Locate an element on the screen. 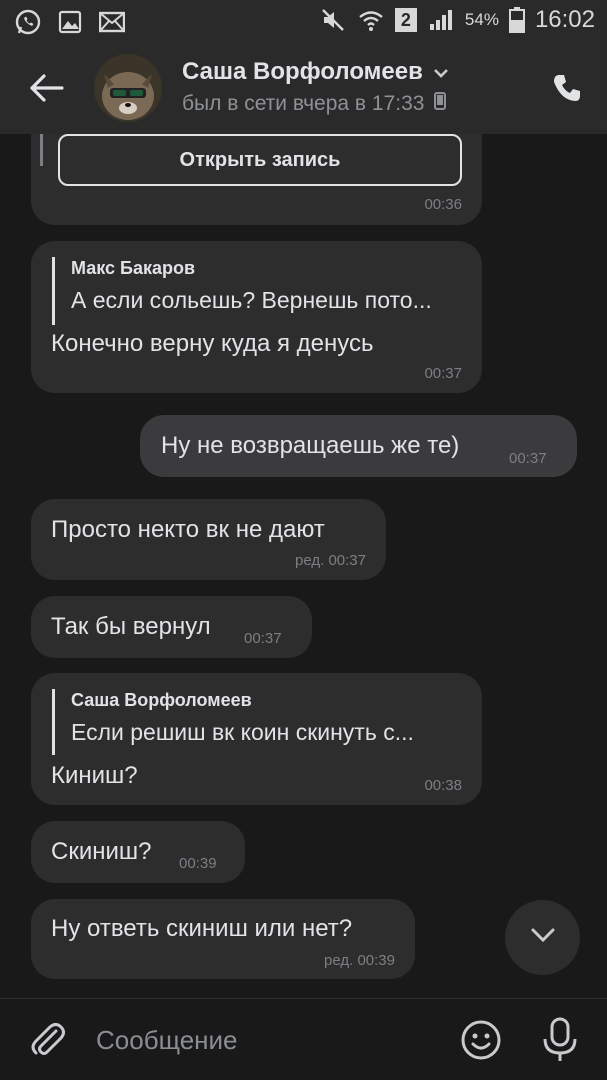 Image resolution: width=607 pixels, height=1080 pixels. message-time: ред. 00:39 is located at coordinates (359, 960).